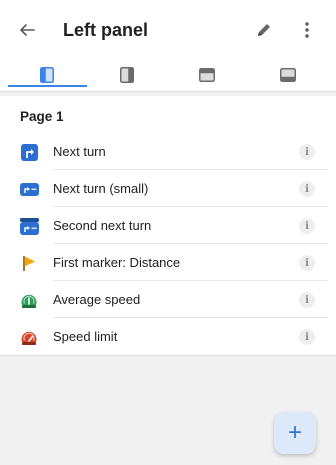 Image resolution: width=336 pixels, height=465 pixels. I want to click on speed-limit-icon, so click(29, 338).